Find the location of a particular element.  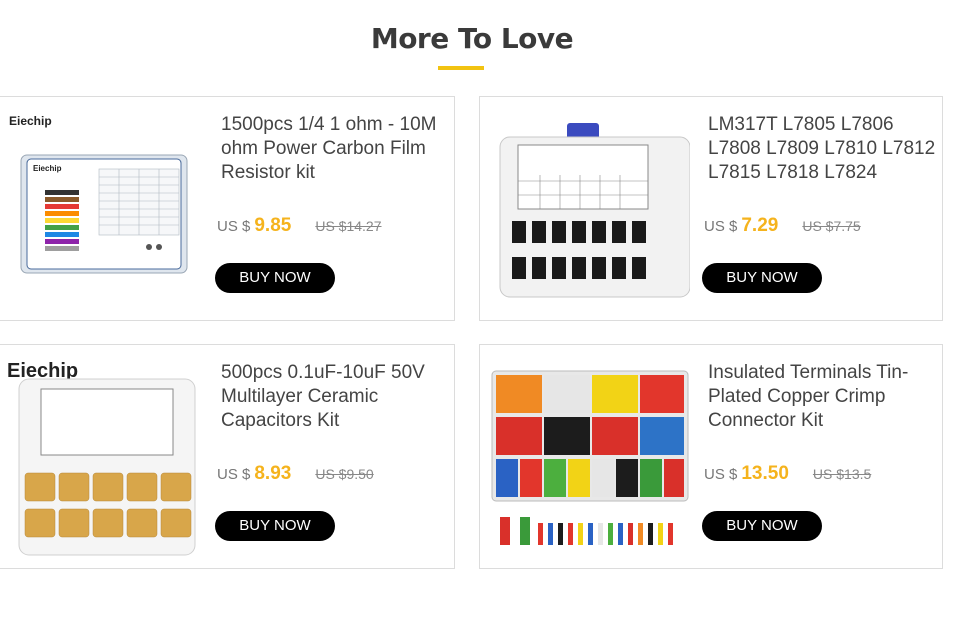

resistor-kit-image: Eiechip Eiechip is located at coordinates (104, 208).